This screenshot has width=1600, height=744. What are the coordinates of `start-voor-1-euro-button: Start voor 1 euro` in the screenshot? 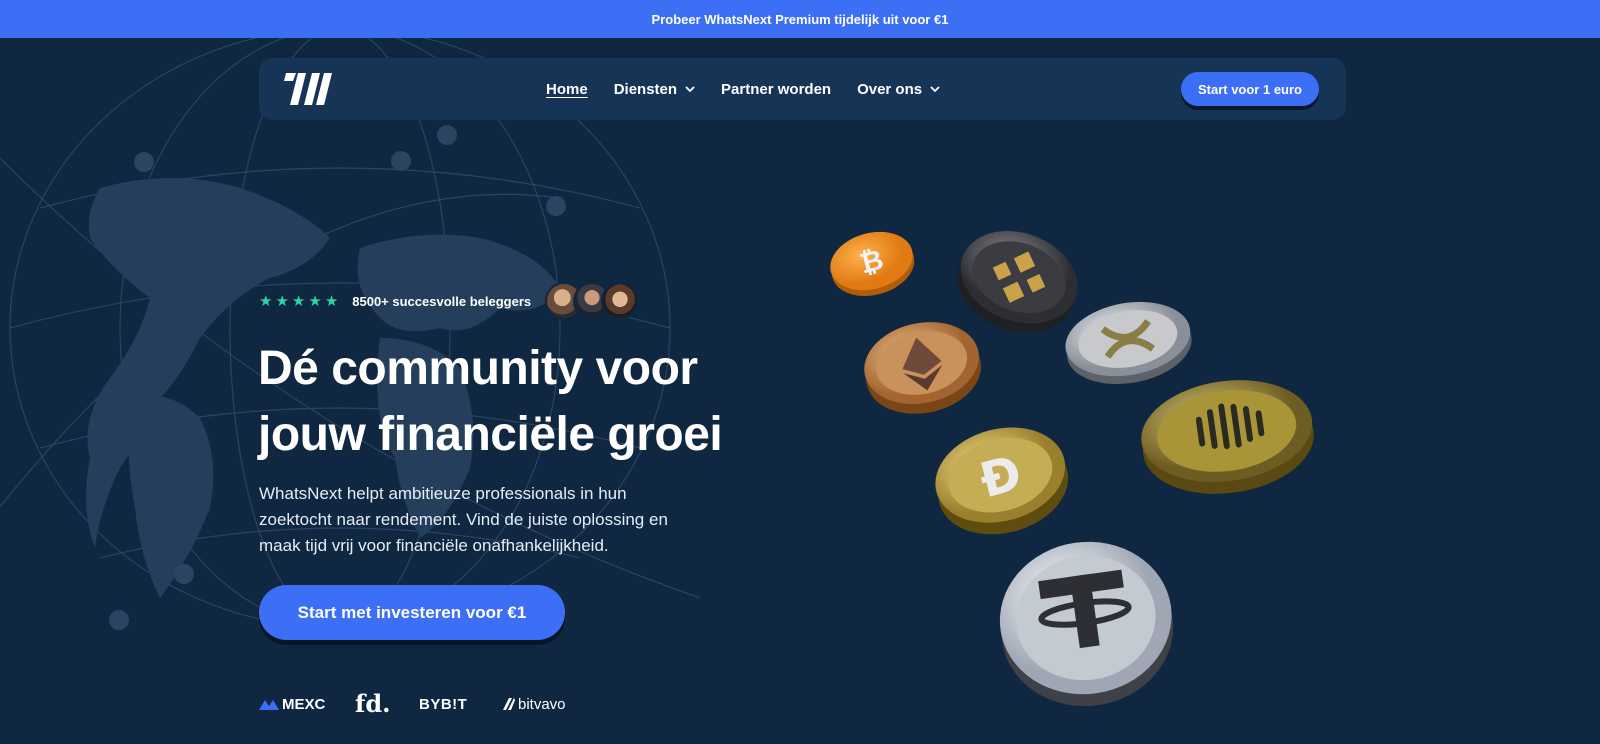 It's located at (1249, 89).